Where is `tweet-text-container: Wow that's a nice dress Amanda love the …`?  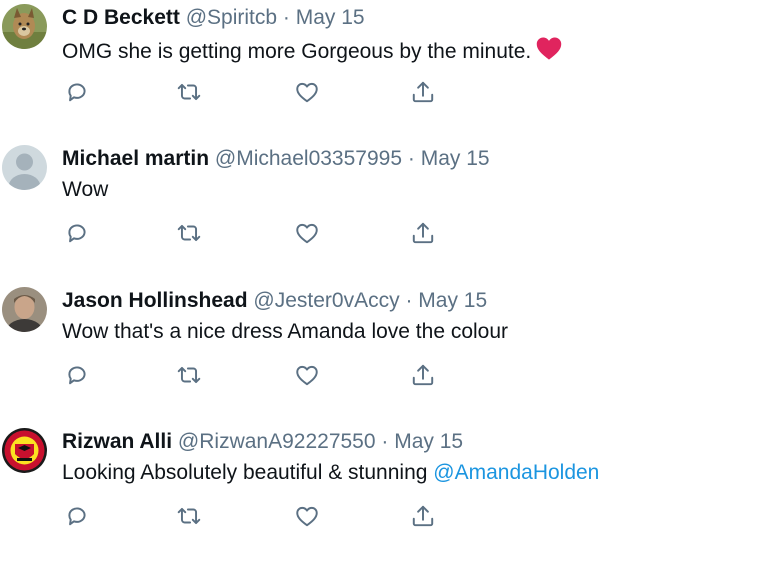 tweet-text-container: Wow that's a nice dress Amanda love the … is located at coordinates (285, 332).